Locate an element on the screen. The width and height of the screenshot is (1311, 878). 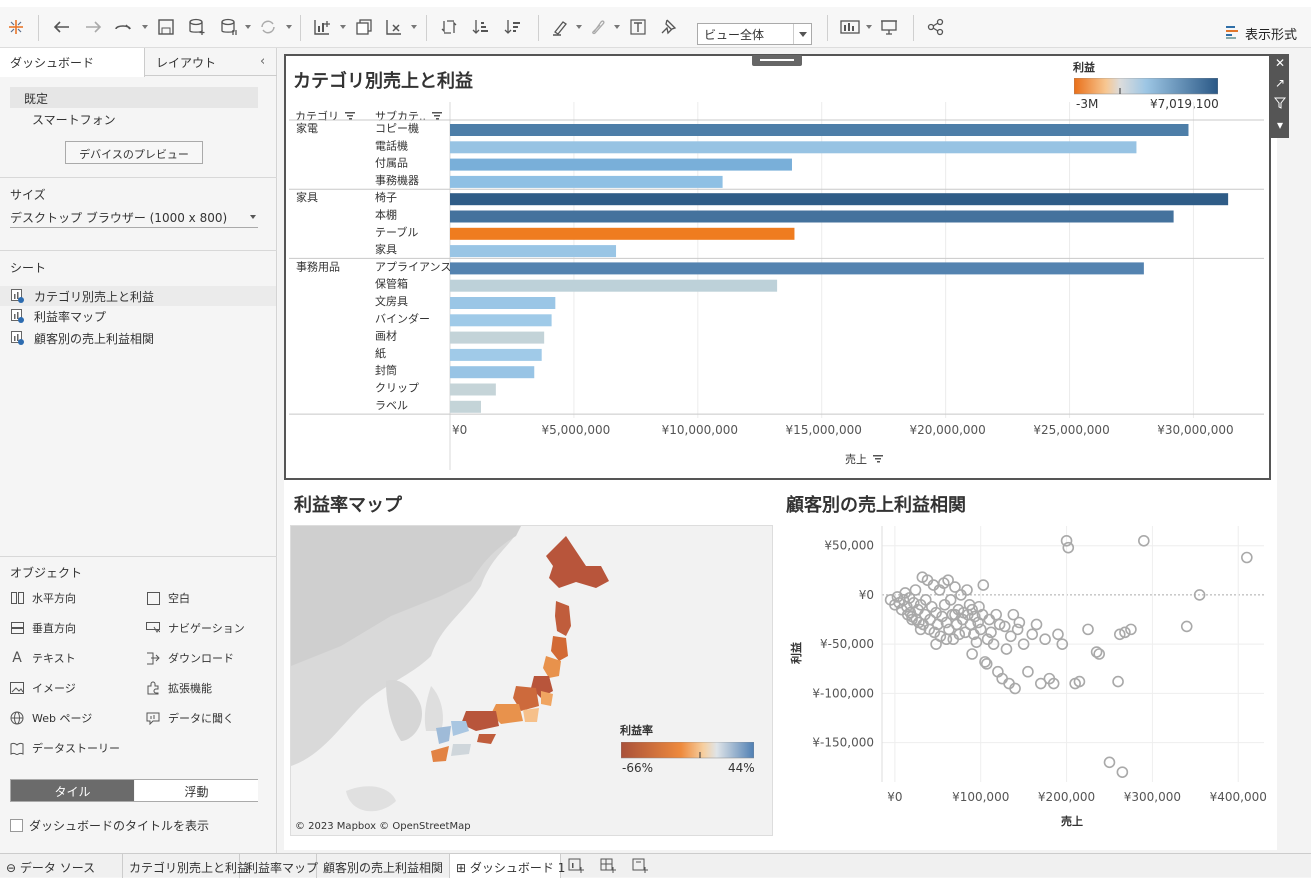
tab-data-source: ⊖ データ ソース is located at coordinates (61, 866).